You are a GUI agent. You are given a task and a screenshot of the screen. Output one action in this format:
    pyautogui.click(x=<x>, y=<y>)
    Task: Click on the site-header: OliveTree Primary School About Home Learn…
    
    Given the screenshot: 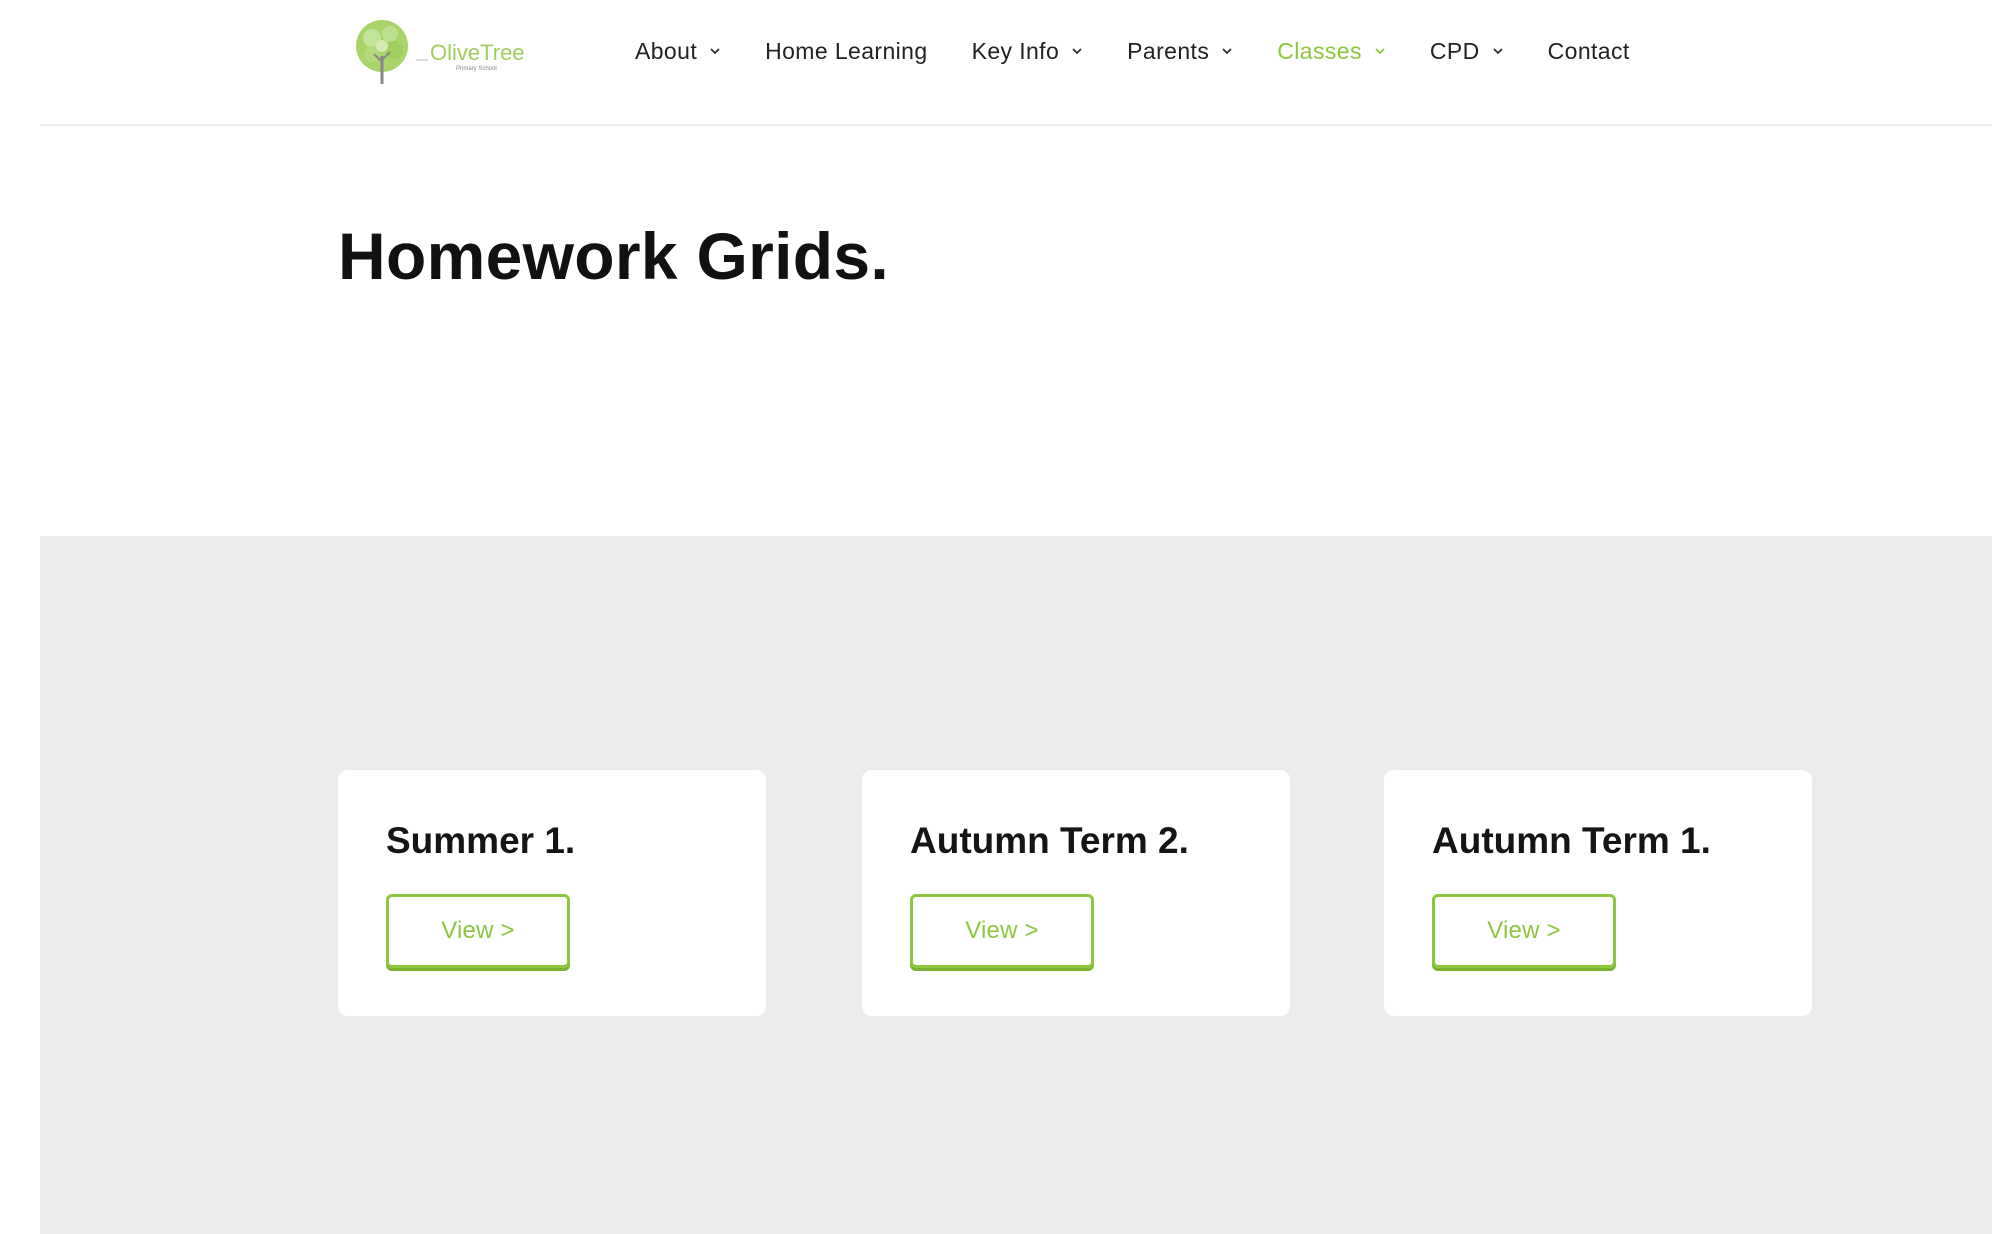 What is the action you would take?
    pyautogui.click(x=1016, y=63)
    